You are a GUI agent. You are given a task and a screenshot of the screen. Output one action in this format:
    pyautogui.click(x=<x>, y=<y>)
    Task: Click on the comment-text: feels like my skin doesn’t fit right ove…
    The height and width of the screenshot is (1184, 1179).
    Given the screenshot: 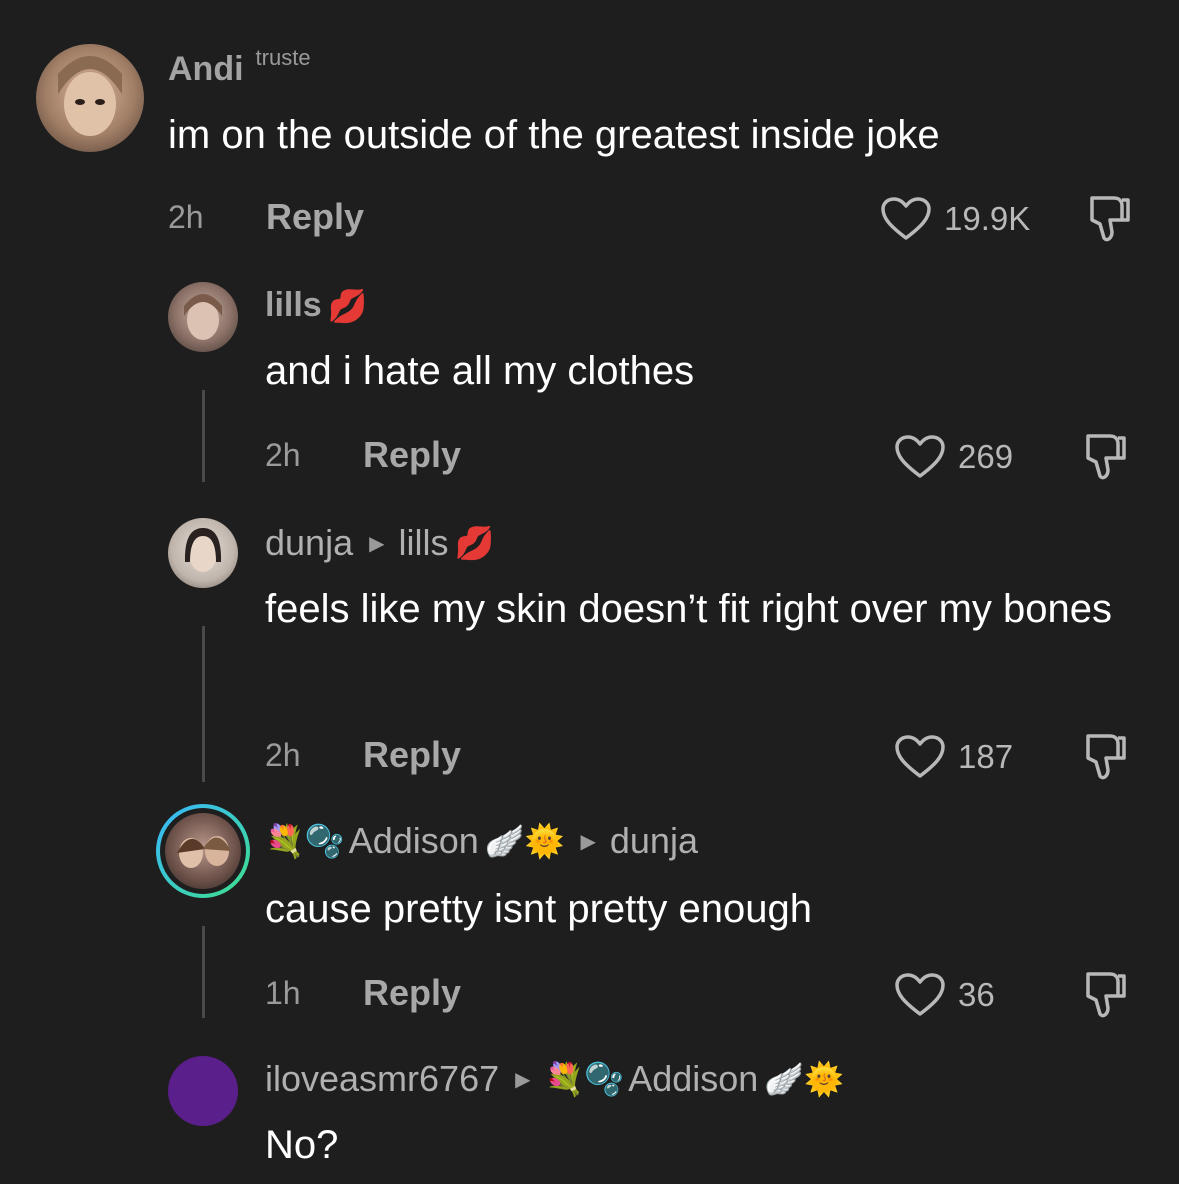 What is the action you would take?
    pyautogui.click(x=689, y=609)
    